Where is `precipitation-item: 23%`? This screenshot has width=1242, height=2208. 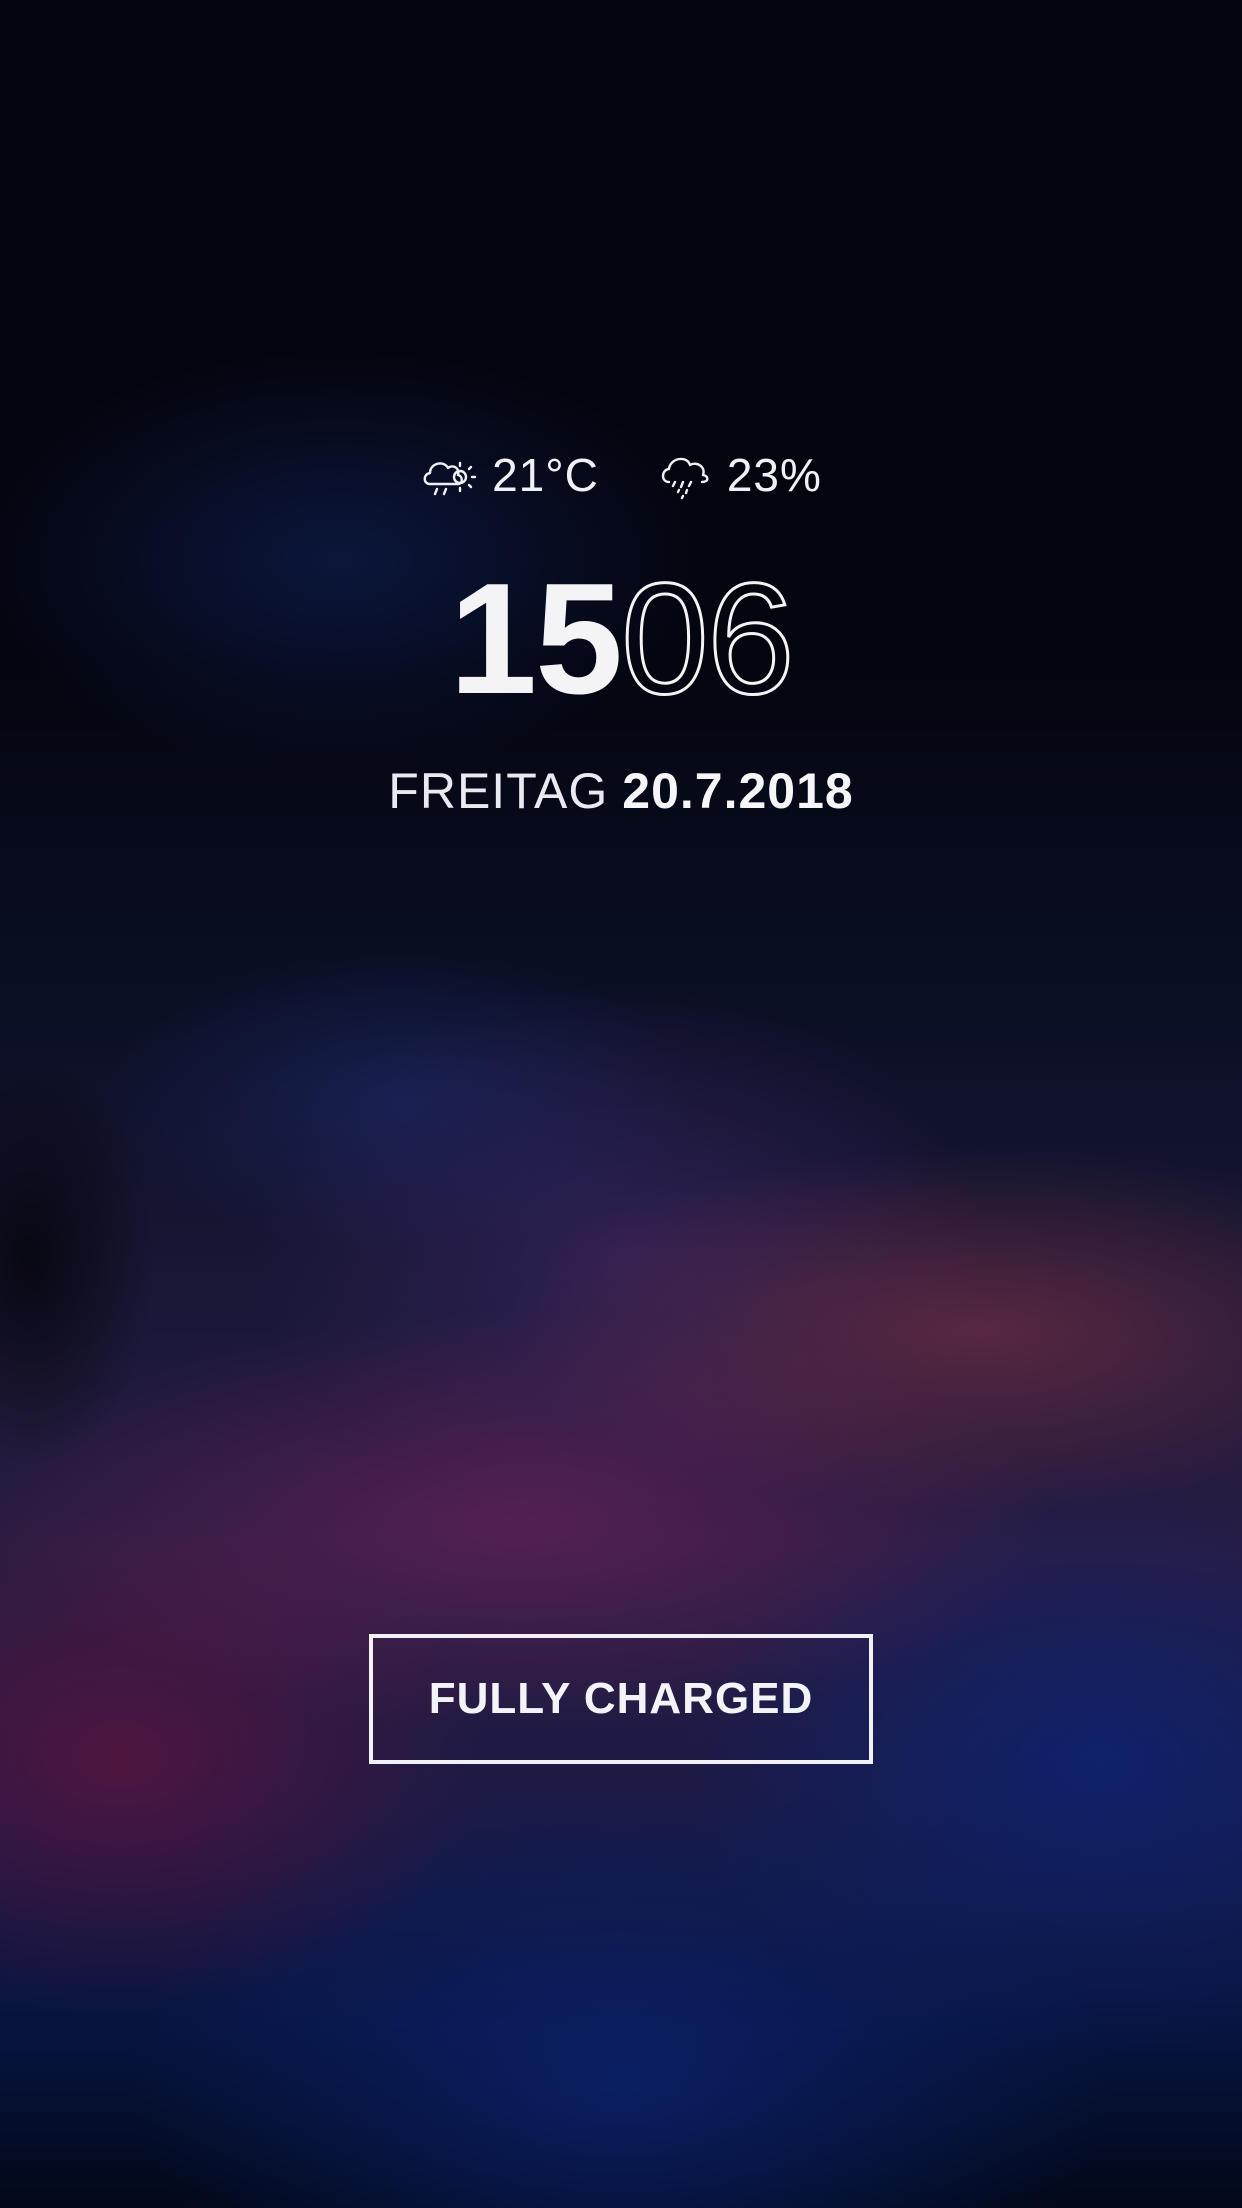 precipitation-item: 23% is located at coordinates (739, 475).